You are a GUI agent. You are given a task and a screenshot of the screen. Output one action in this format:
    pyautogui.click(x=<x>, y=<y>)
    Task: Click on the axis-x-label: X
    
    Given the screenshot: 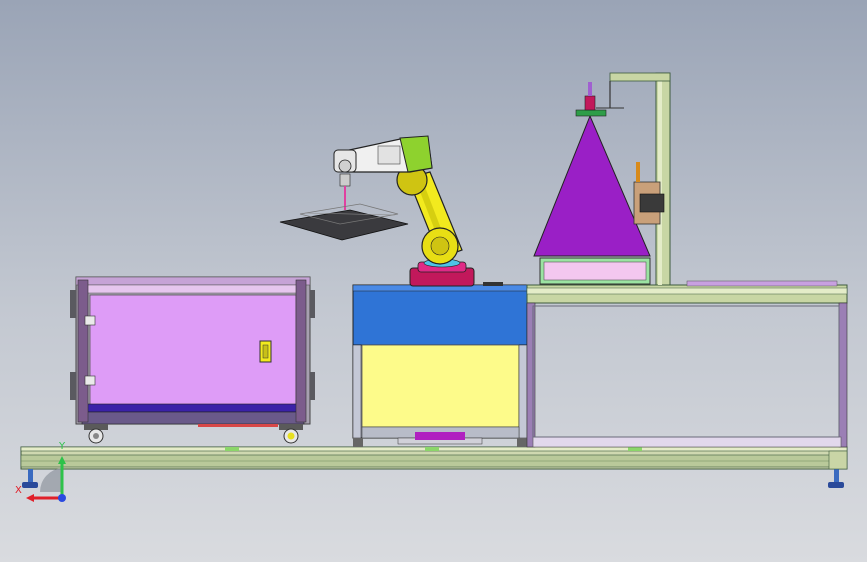 What is the action you would take?
    pyautogui.click(x=18, y=490)
    